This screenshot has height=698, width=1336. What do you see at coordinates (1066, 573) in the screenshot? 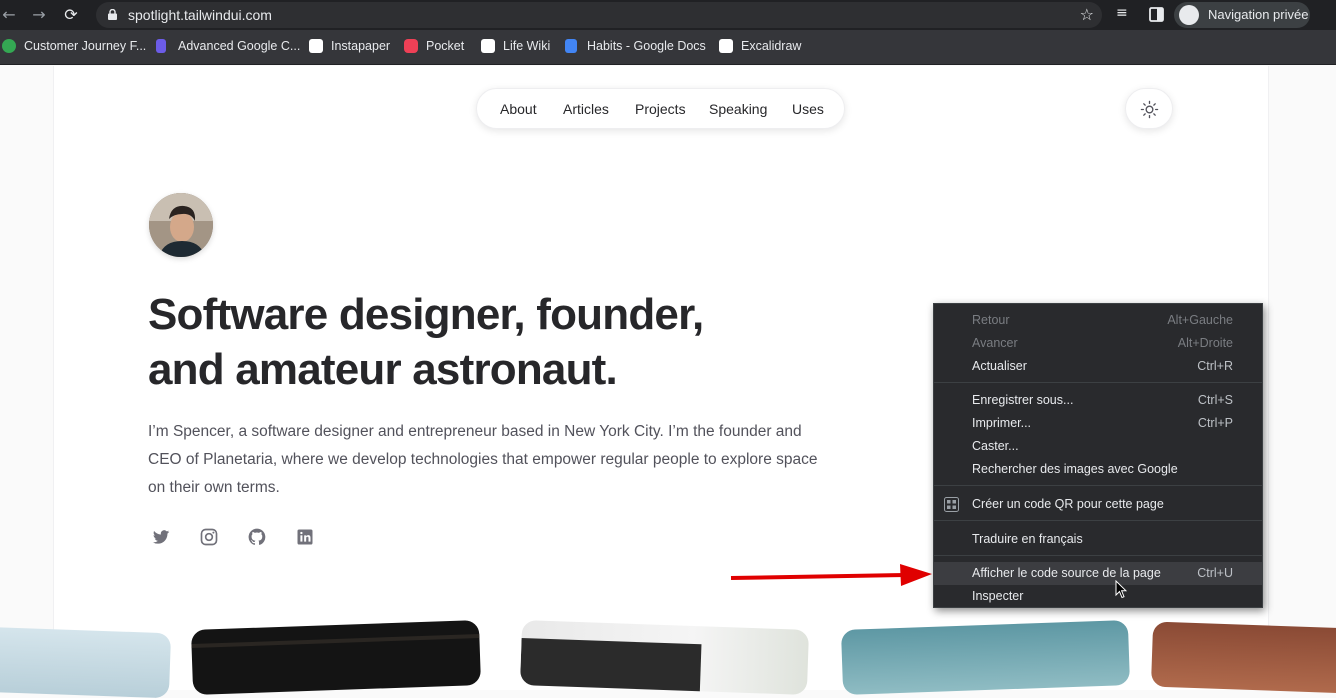
I see `menu-item-label: Afficher le code source de la page` at bounding box center [1066, 573].